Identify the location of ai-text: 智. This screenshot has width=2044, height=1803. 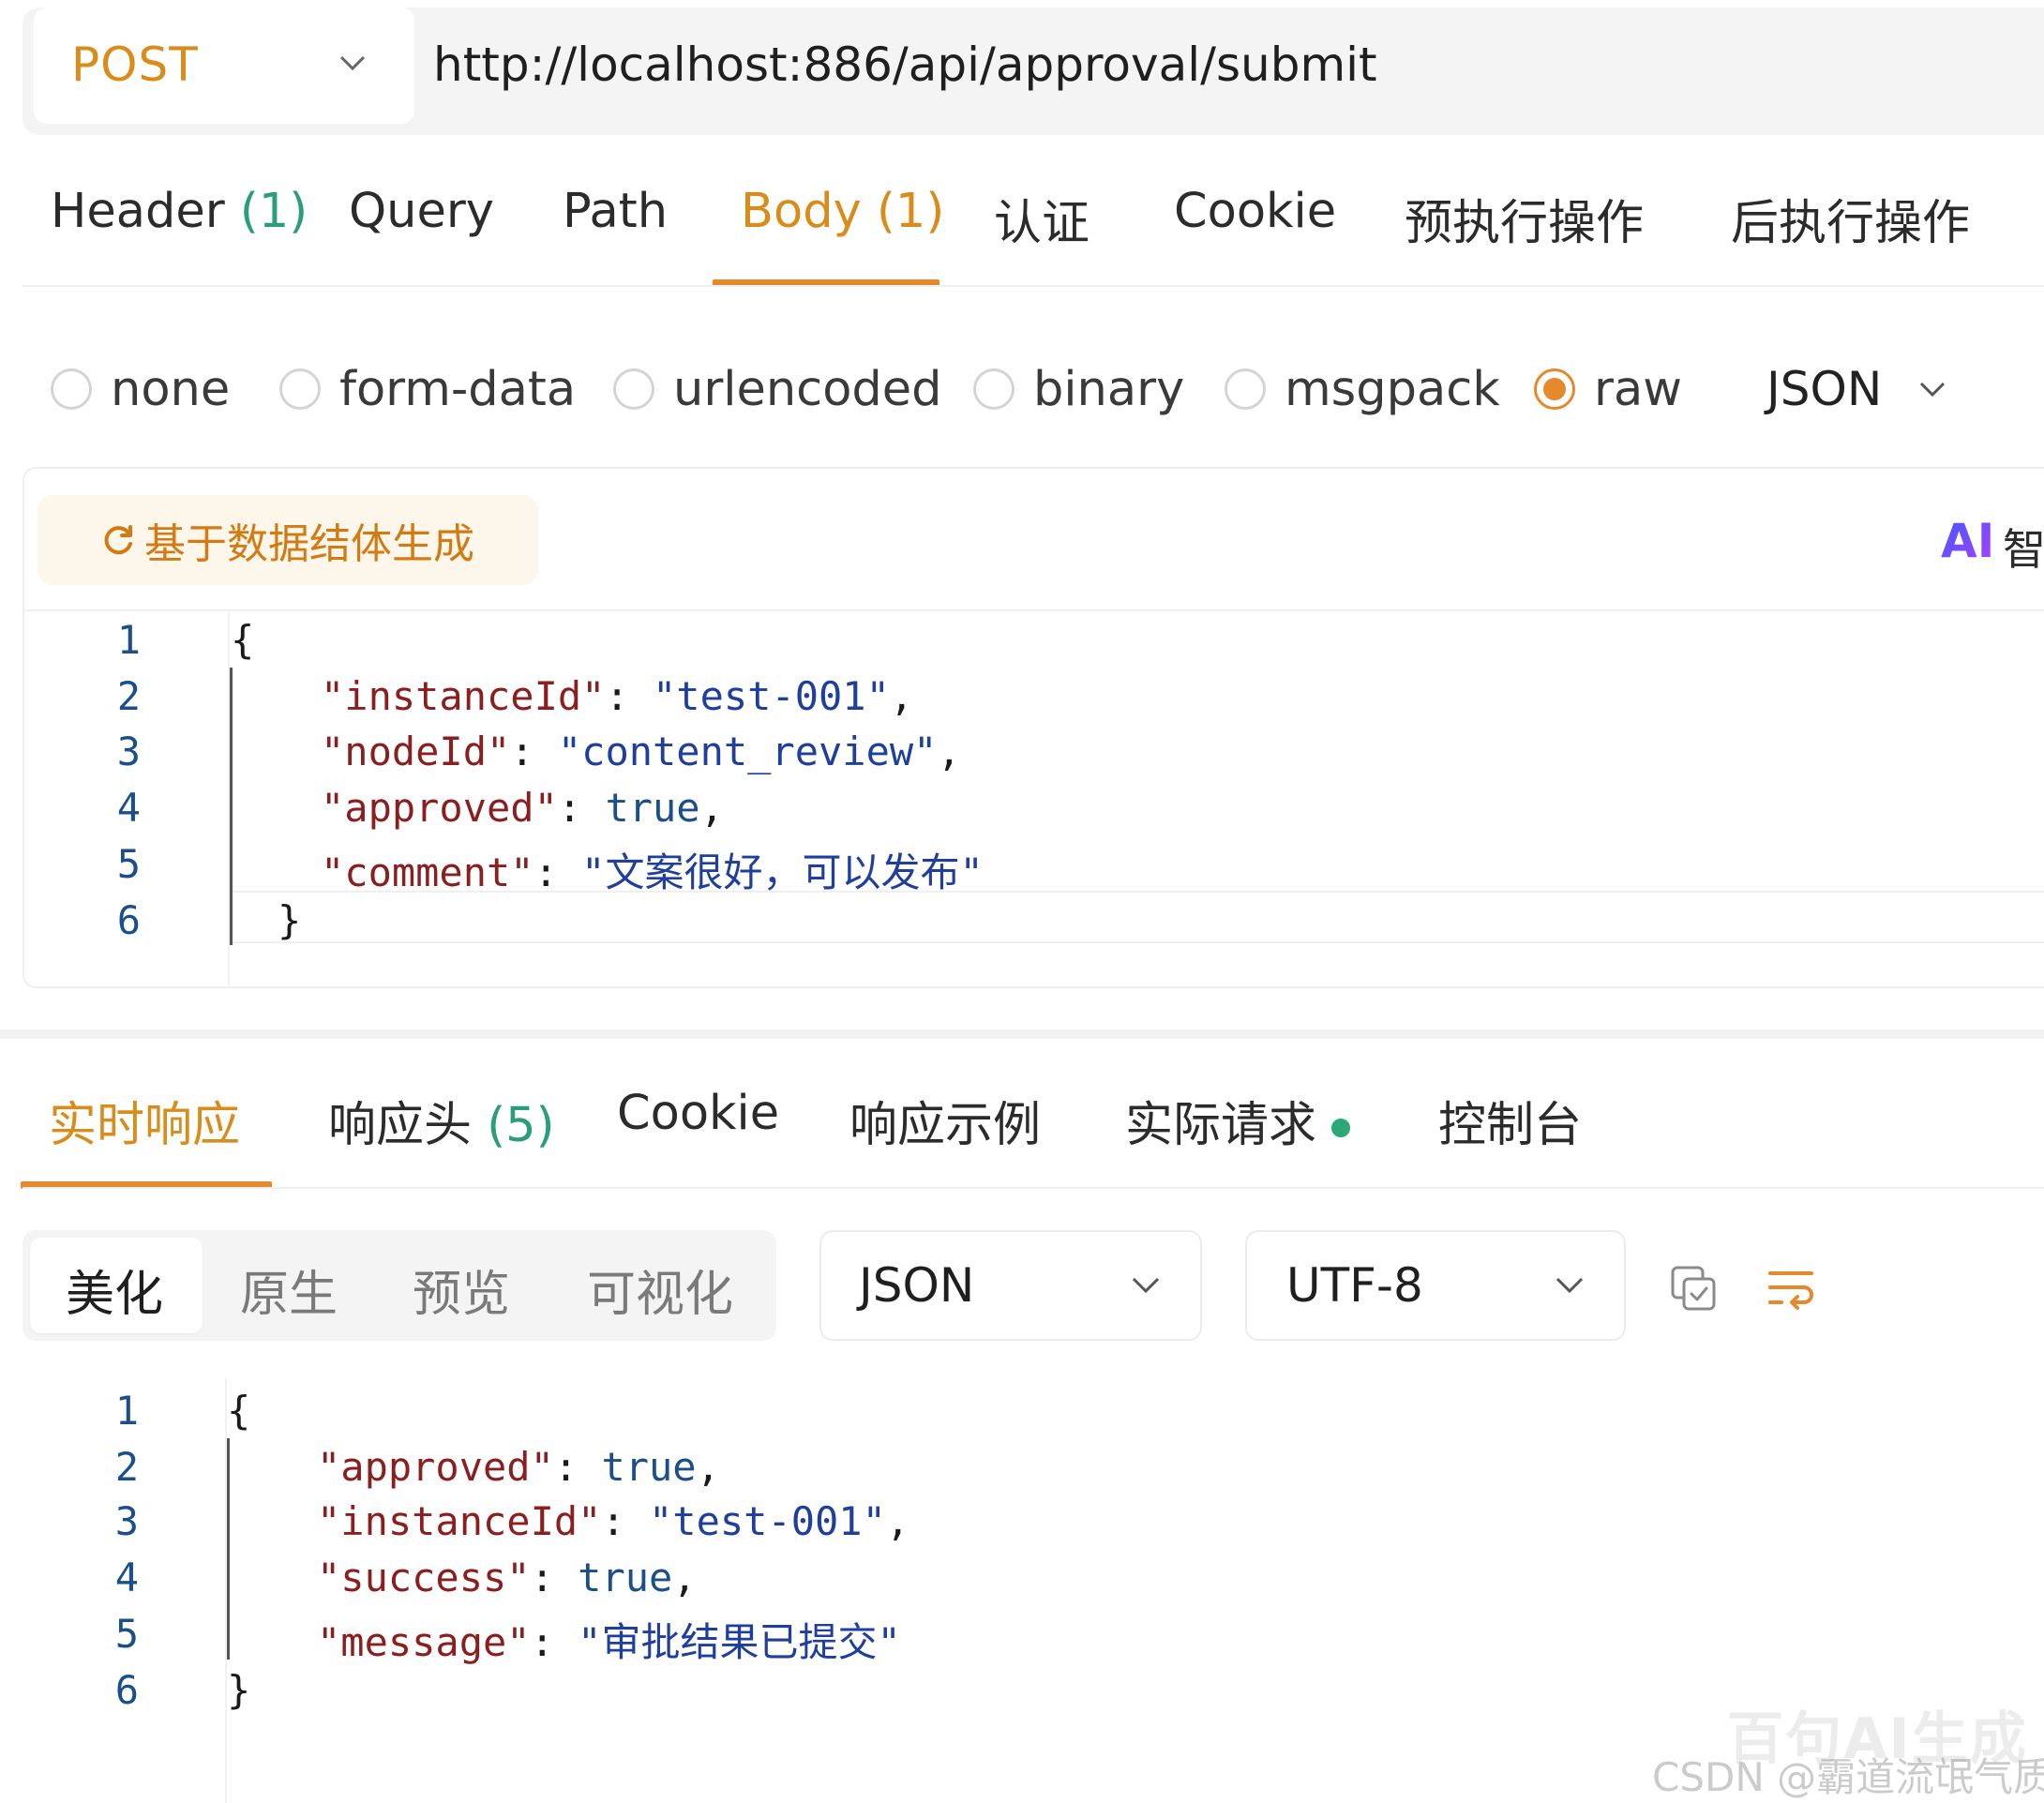
(2024, 547).